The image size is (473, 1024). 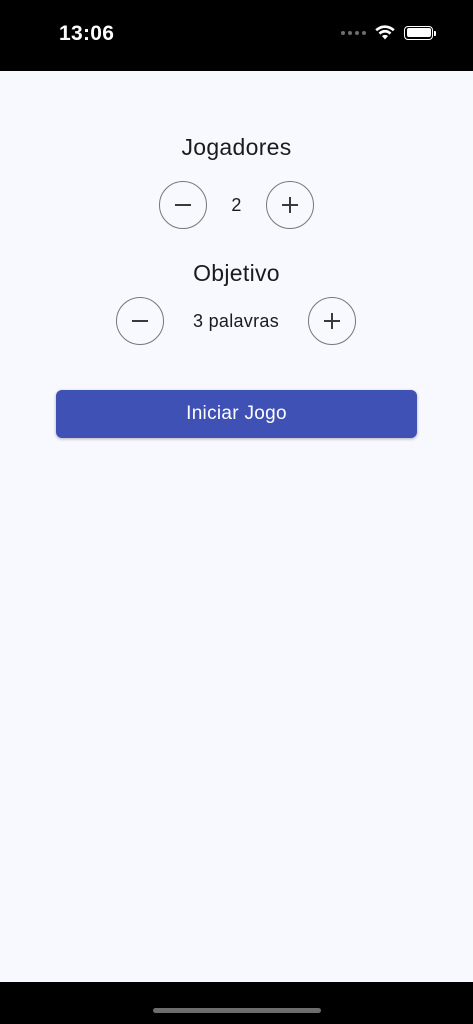 I want to click on bottom-bar, so click(x=236, y=1003).